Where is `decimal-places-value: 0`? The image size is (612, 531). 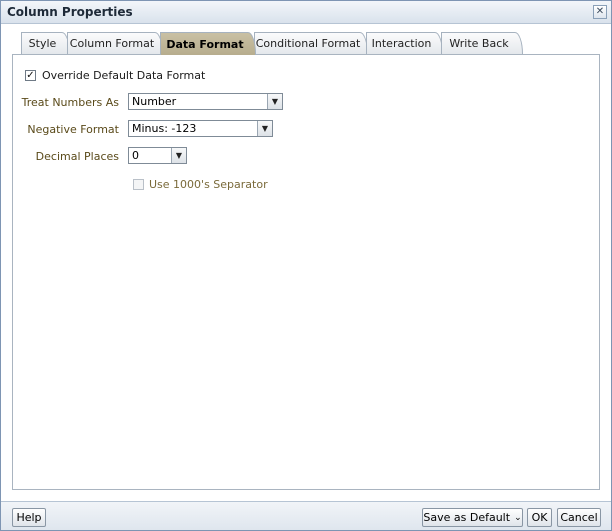 decimal-places-value: 0 is located at coordinates (135, 155).